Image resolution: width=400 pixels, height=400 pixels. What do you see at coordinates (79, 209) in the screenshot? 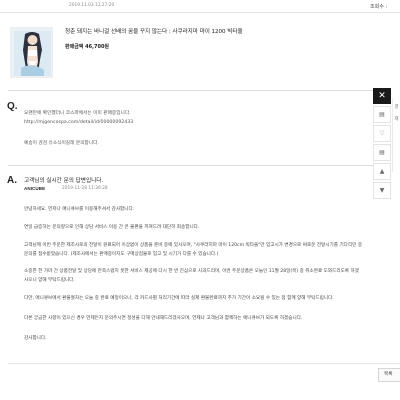
I see `answer-line: 안녕하세요. 먼저나 애니큐브를 이용해주셔서 감사합니다.` at bounding box center [79, 209].